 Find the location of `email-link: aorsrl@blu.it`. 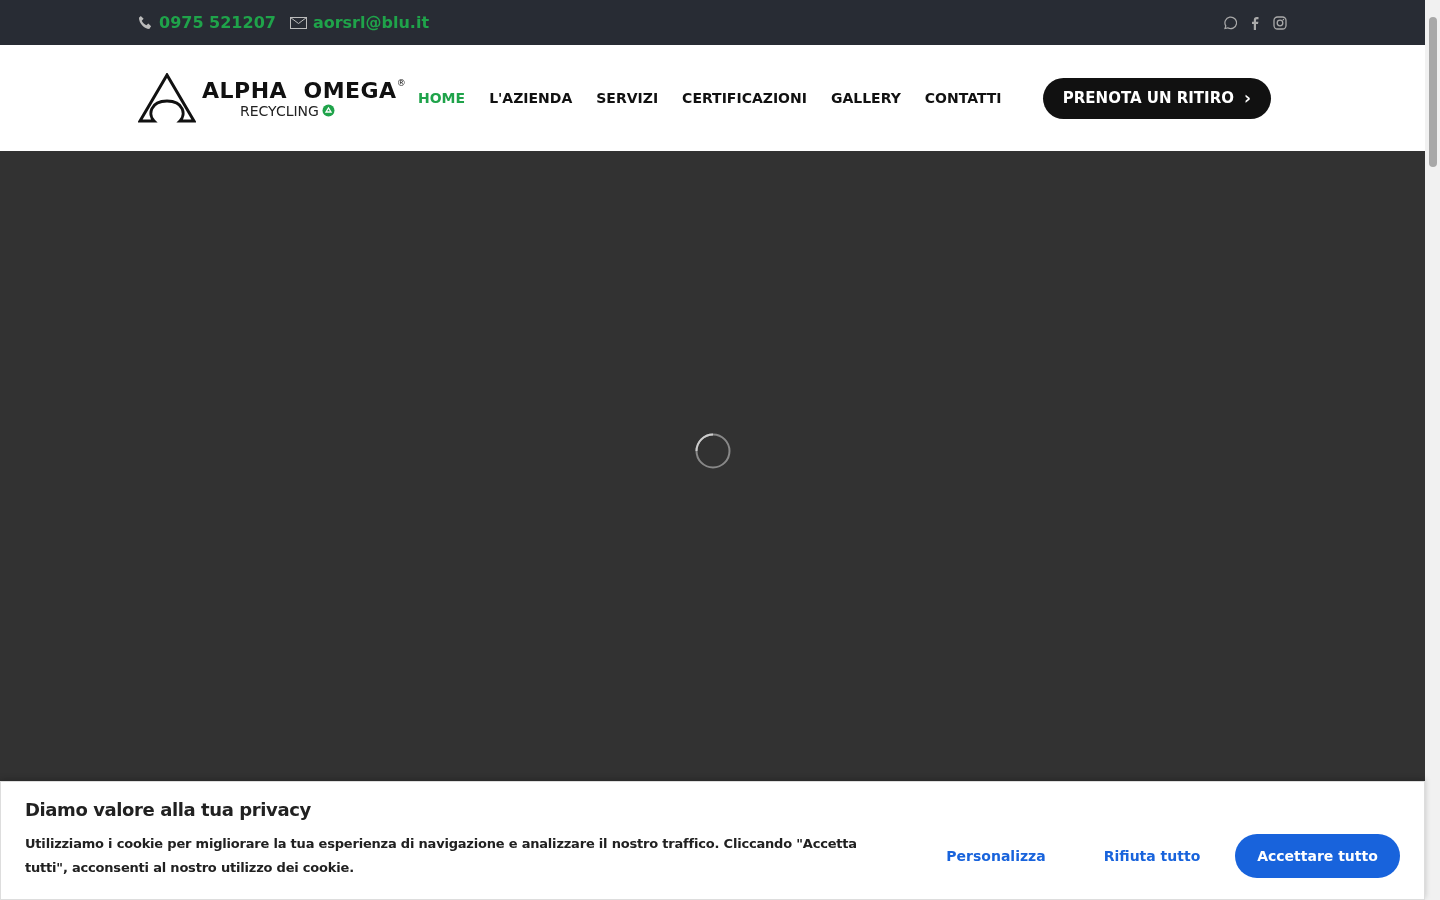

email-link: aorsrl@blu.it is located at coordinates (371, 22).